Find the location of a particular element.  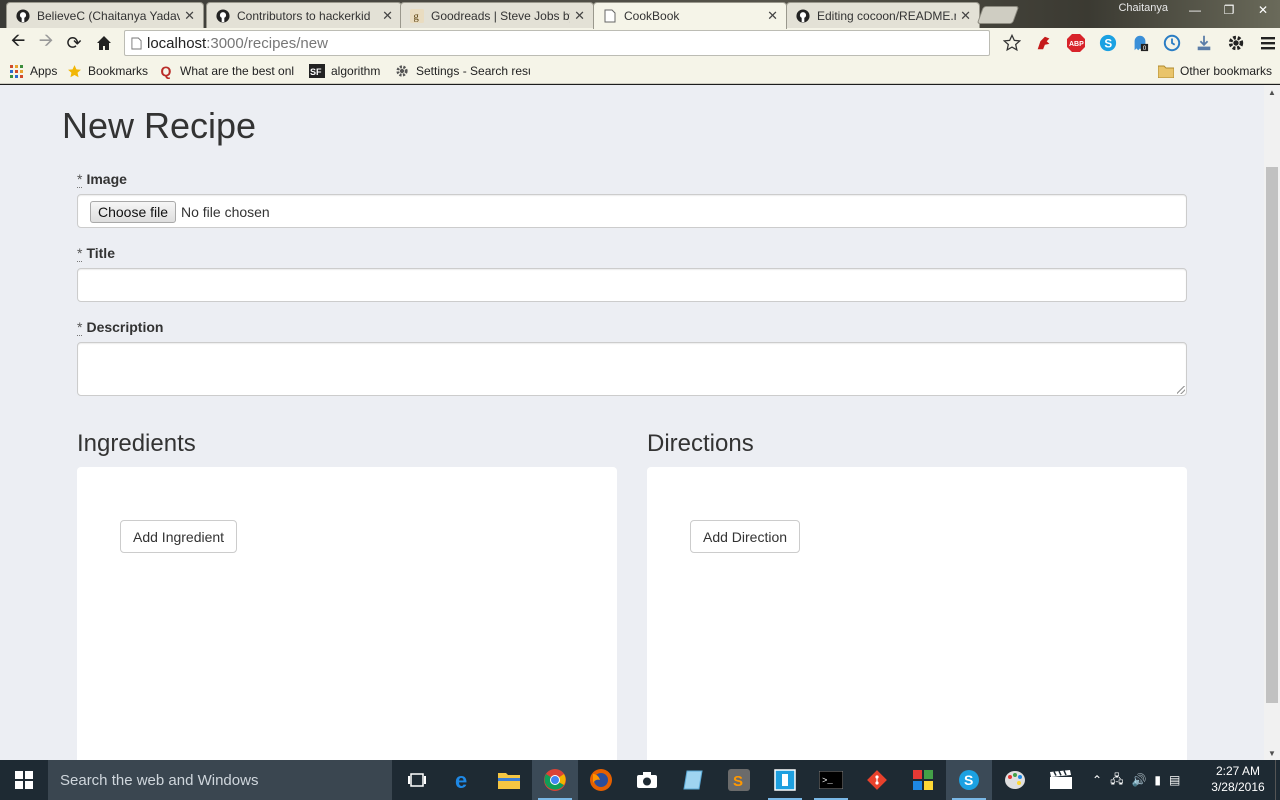

bookmark-apps: Apps is located at coordinates (32, 71).